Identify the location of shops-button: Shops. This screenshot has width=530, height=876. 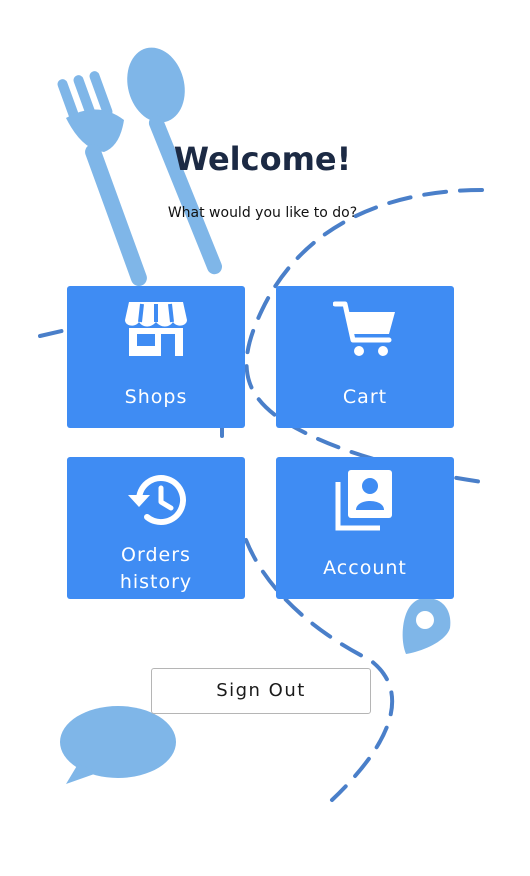
(156, 357).